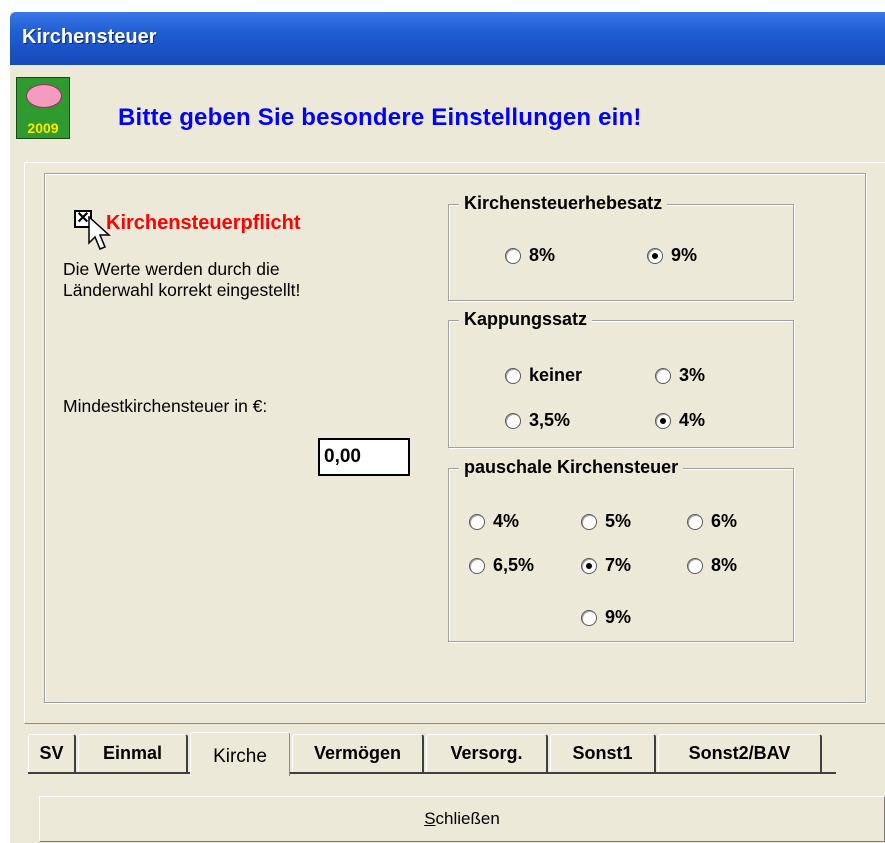 The width and height of the screenshot is (885, 843). What do you see at coordinates (99, 233) in the screenshot?
I see `mouse-cursor-icon` at bounding box center [99, 233].